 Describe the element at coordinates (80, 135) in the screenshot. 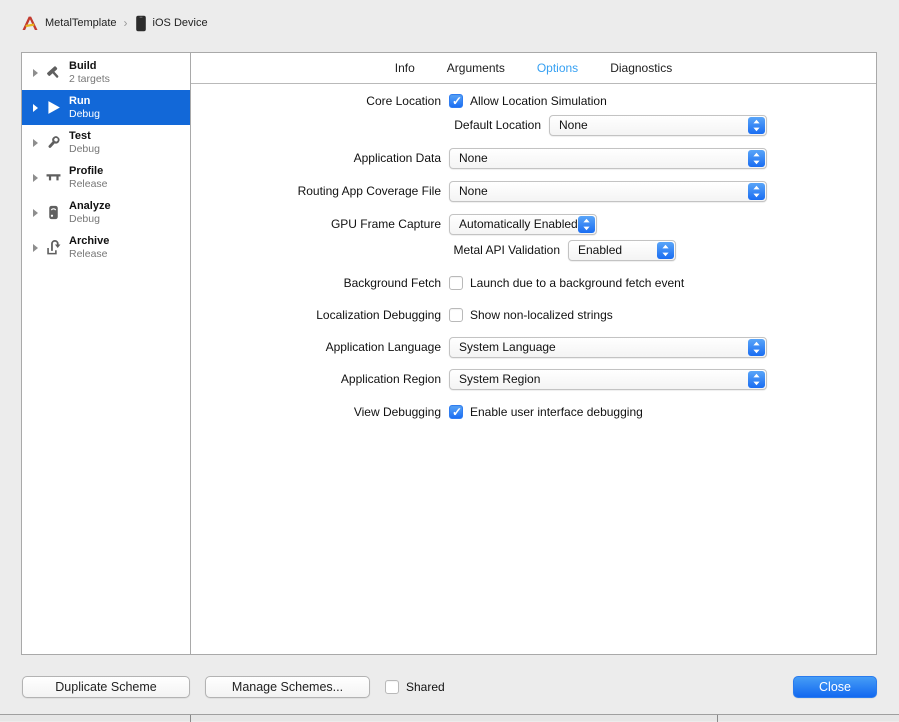

I see `sidebar-item-title: Test` at that location.